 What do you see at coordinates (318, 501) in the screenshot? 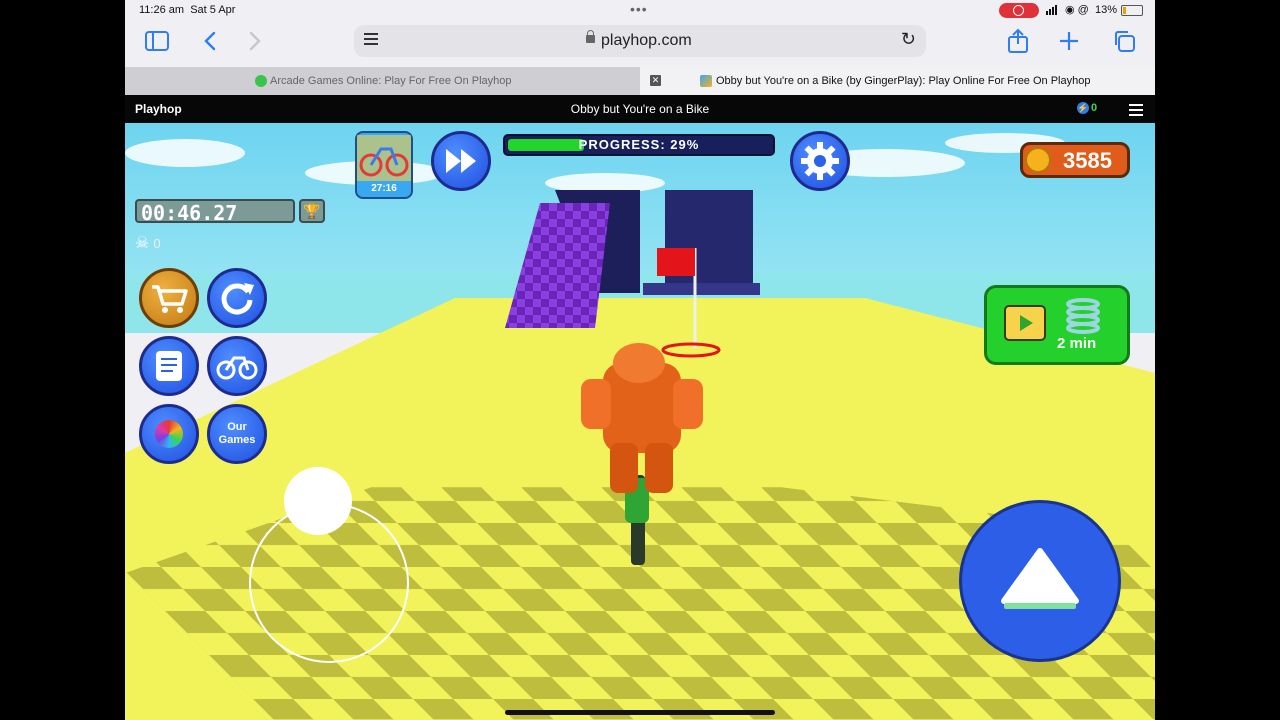
I see `joystick-knob` at bounding box center [318, 501].